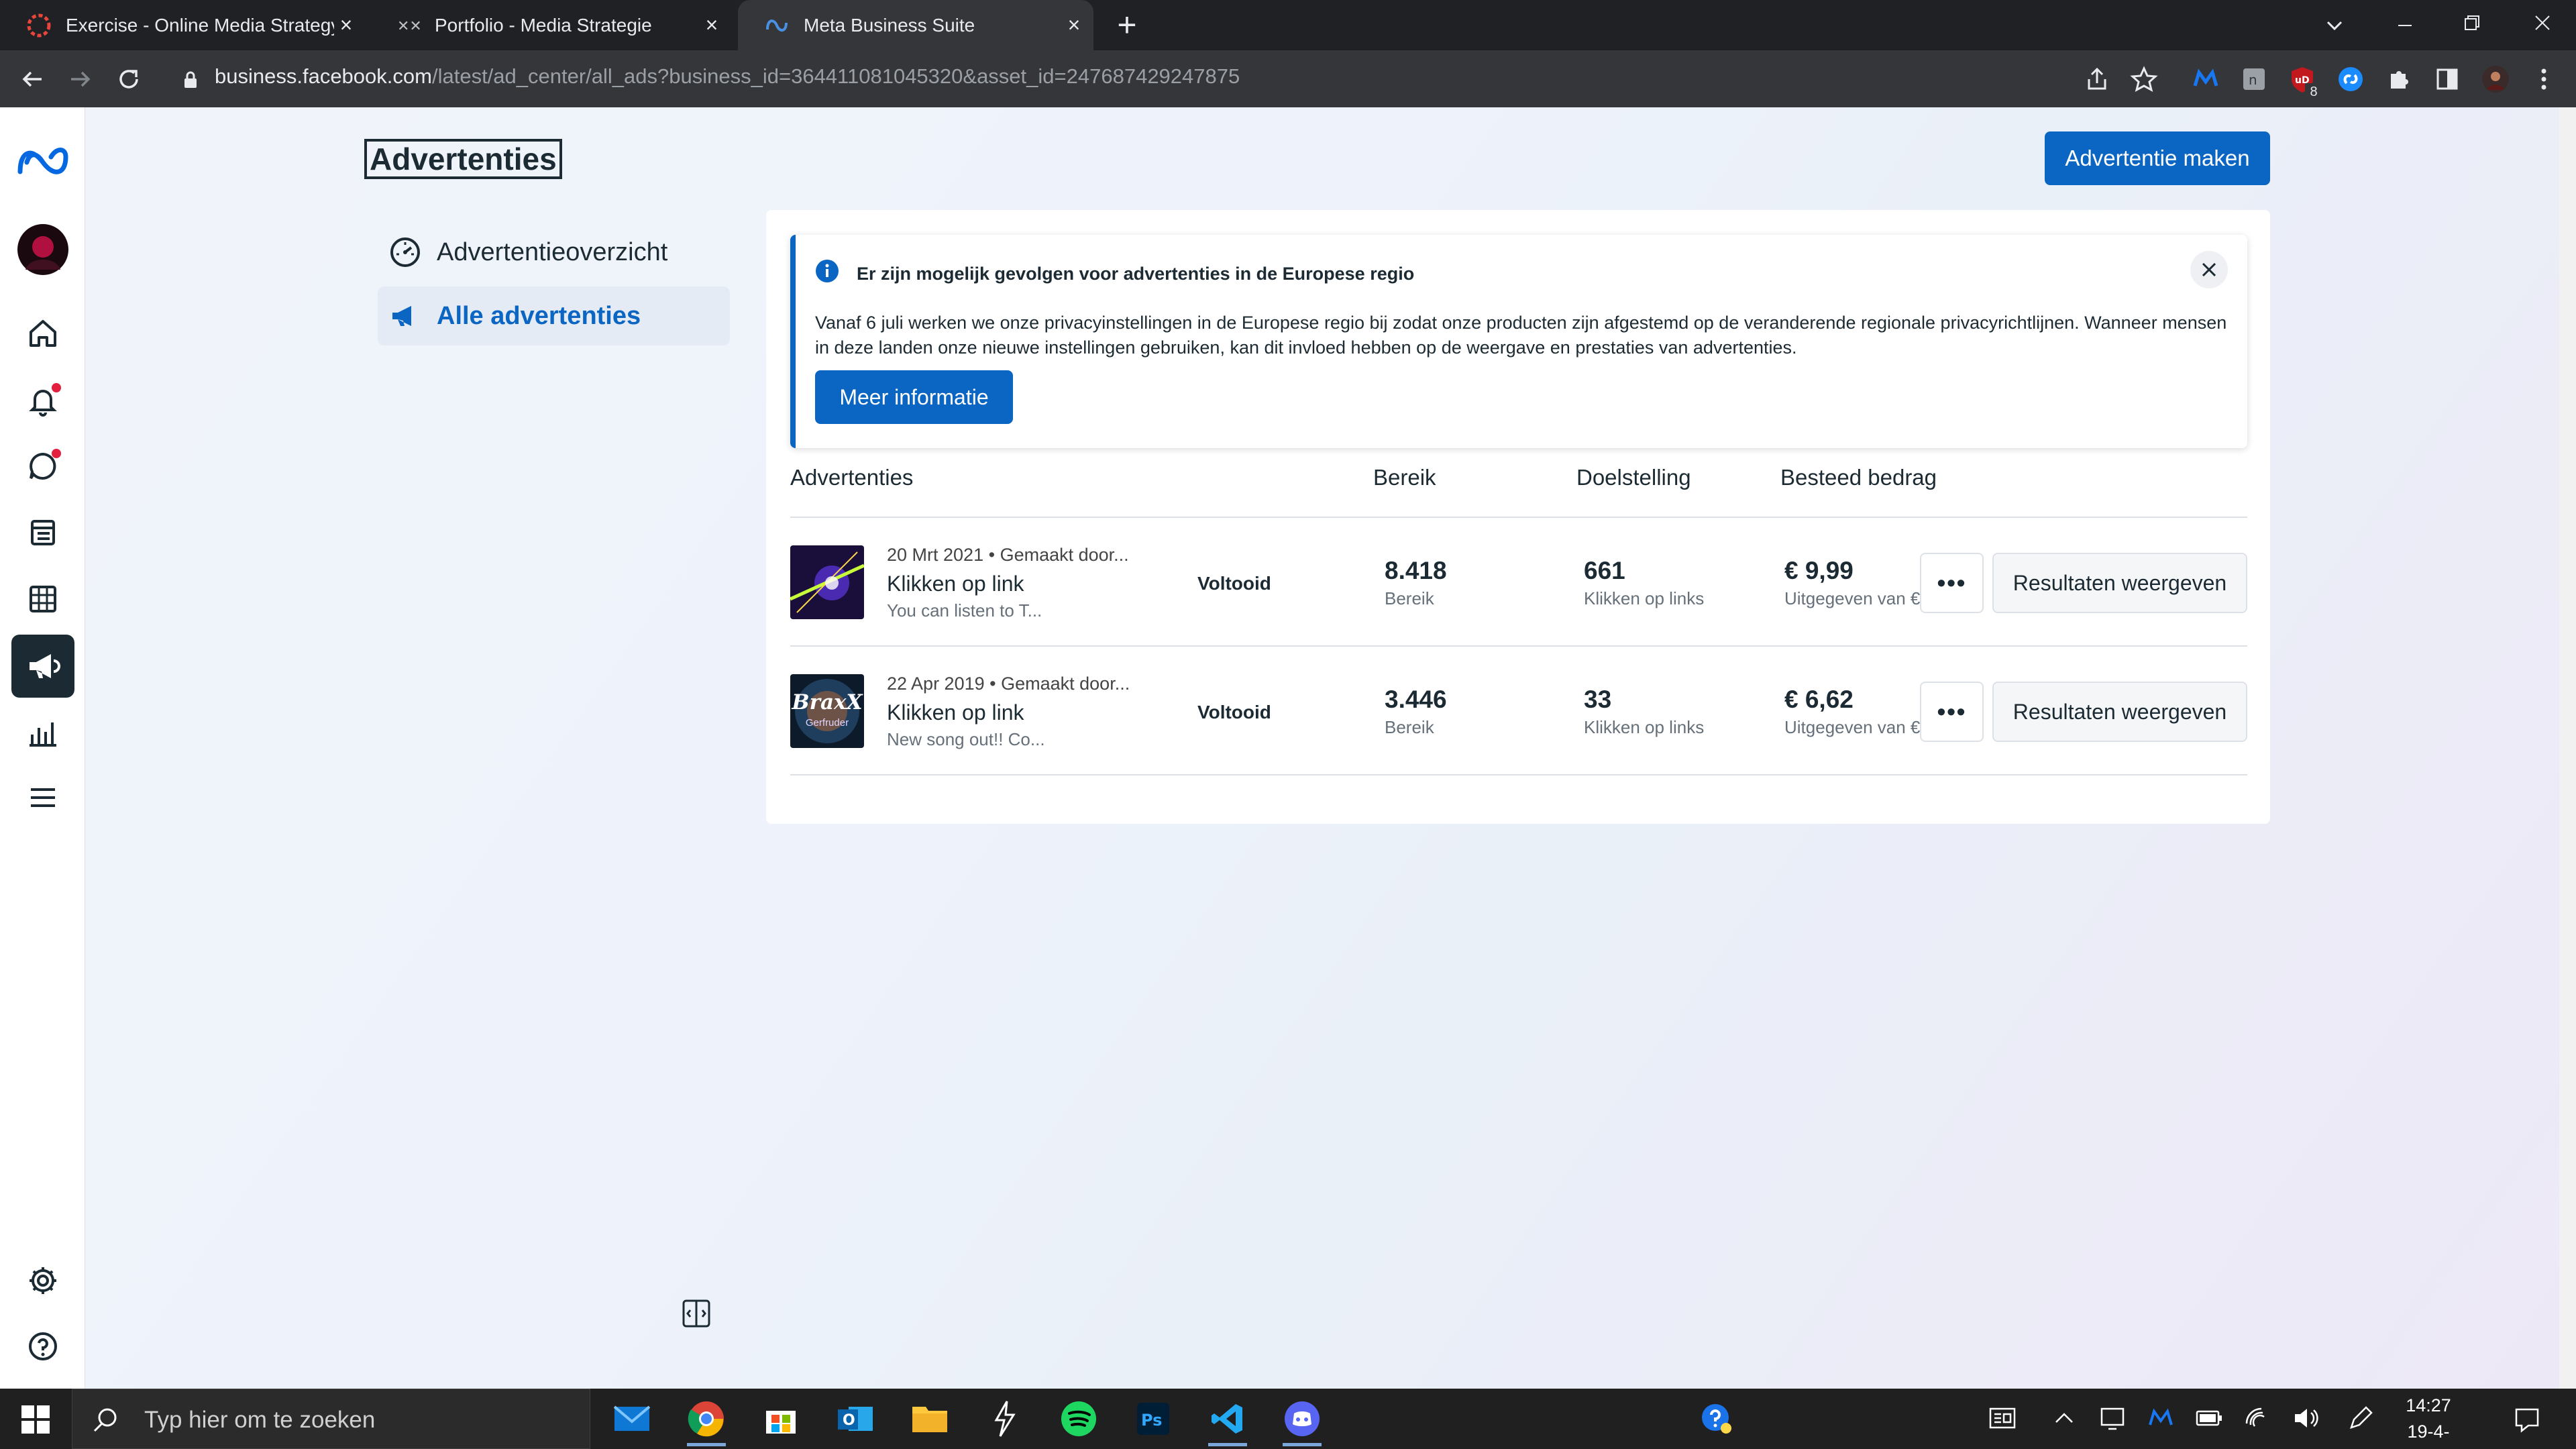 The image size is (2576, 1449). Describe the element at coordinates (696, 1313) in the screenshot. I see `collapse-panel-icon` at that location.